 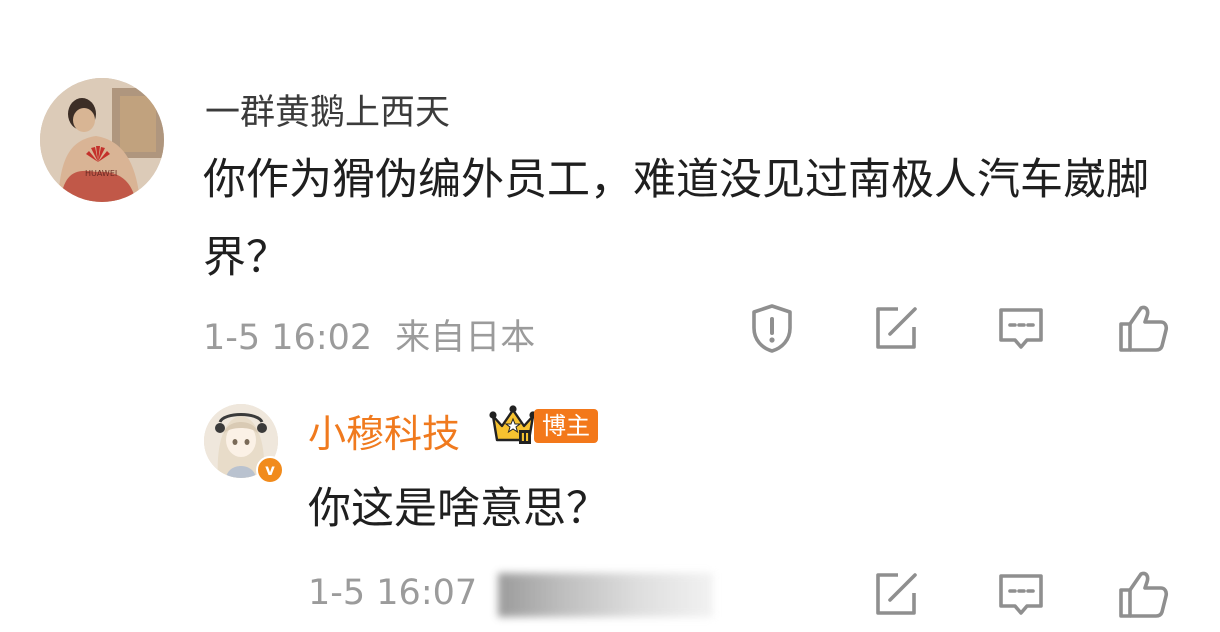 I want to click on reply-location-obscured, so click(x=605, y=595).